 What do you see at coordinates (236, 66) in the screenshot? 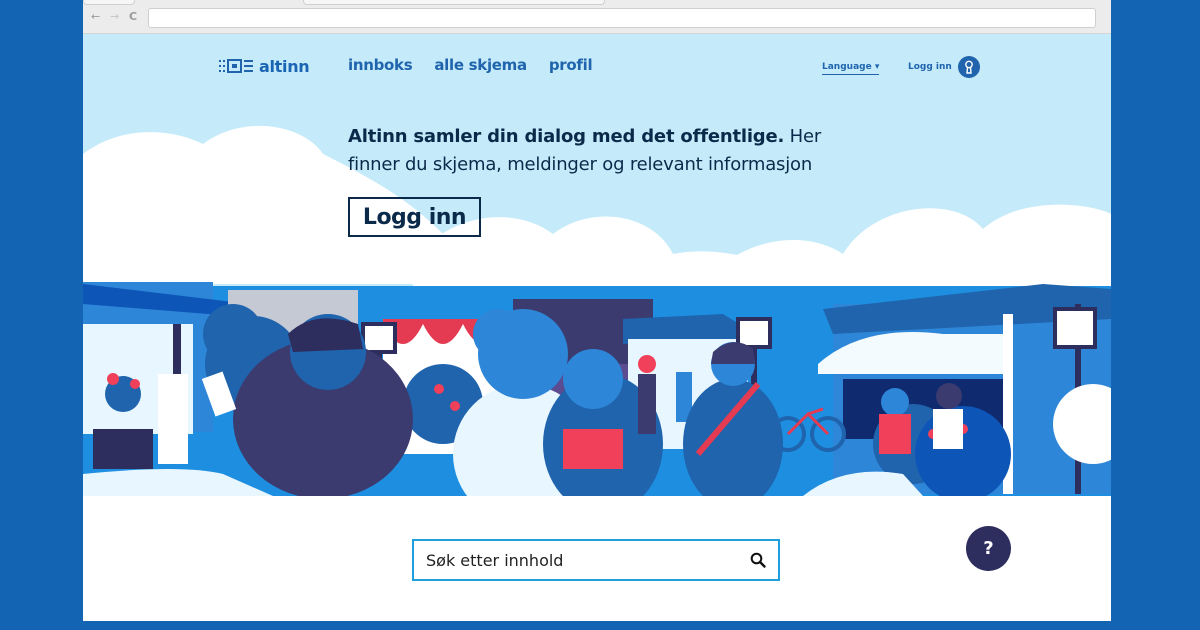
I see `altinn-logo-icon` at bounding box center [236, 66].